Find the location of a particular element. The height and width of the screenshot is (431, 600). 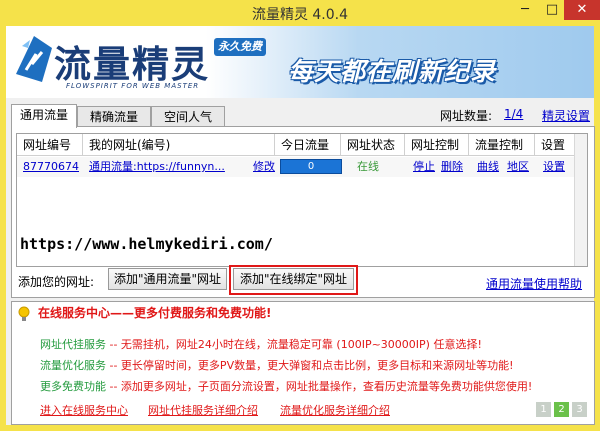

tab-space-popularity: 空间人气 is located at coordinates (188, 116).